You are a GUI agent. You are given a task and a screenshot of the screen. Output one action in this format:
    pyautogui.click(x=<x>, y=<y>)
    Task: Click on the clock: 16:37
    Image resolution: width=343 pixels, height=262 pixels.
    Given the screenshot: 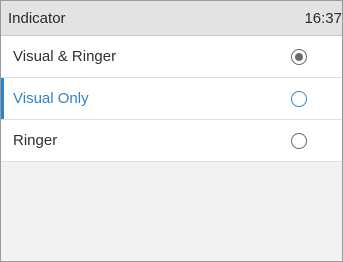 What is the action you would take?
    pyautogui.click(x=323, y=18)
    